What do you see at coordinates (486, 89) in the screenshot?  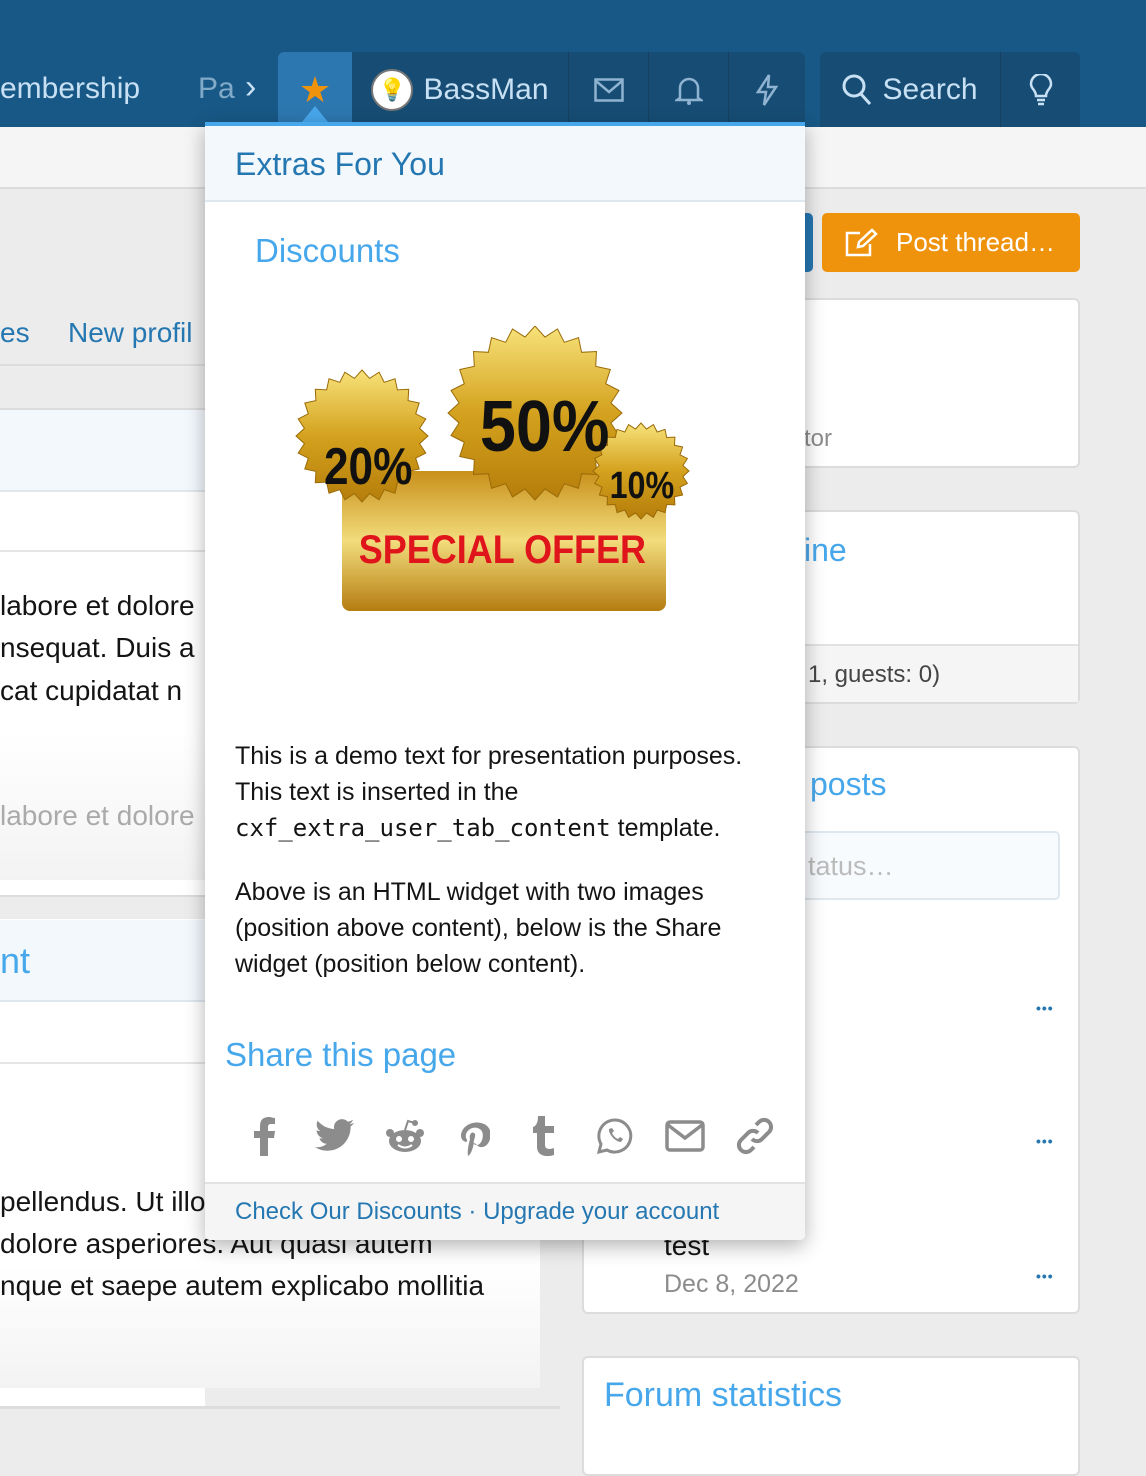 I see `username: BassMan` at bounding box center [486, 89].